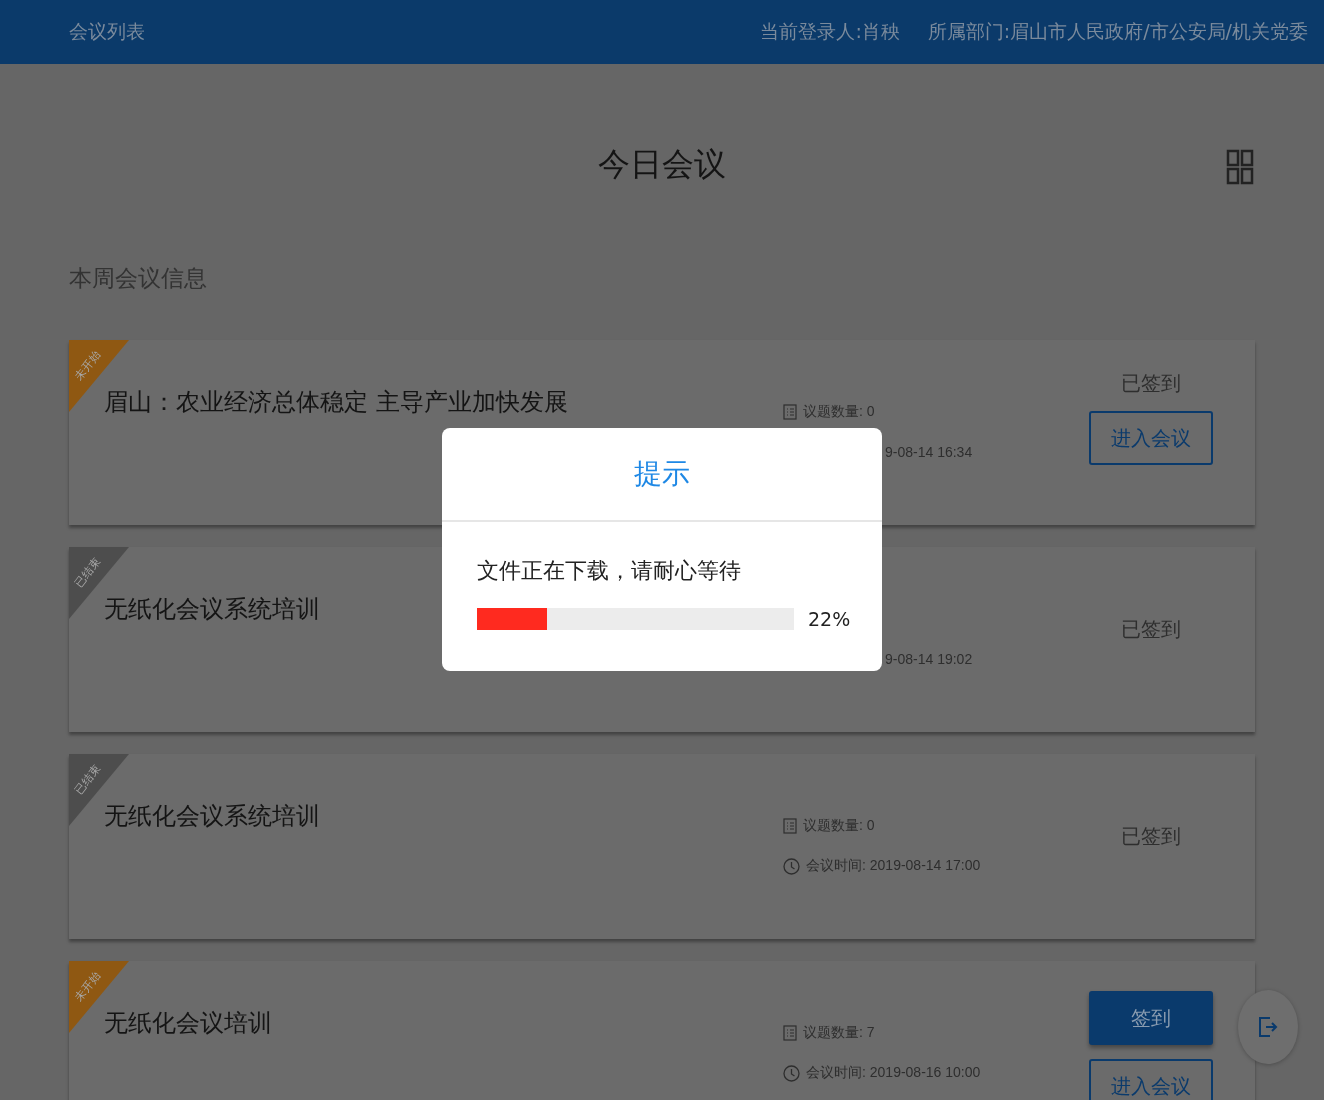 The height and width of the screenshot is (1100, 1324). I want to click on progress-percent: 22%, so click(829, 619).